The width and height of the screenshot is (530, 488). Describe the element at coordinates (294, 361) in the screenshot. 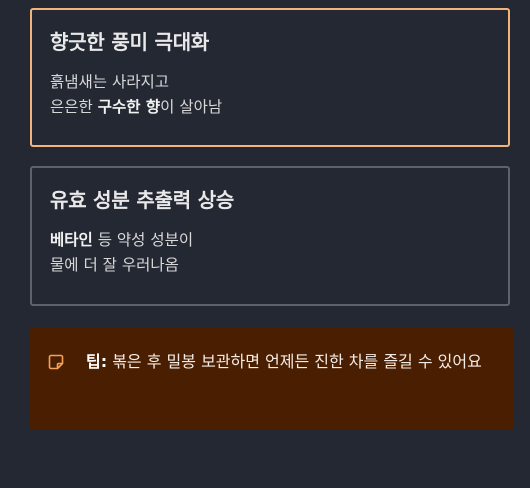

I see `tip-message: 볶은 후 밀봉 보관하면 언제든 진한 차를 즐길 수 있어요` at that location.